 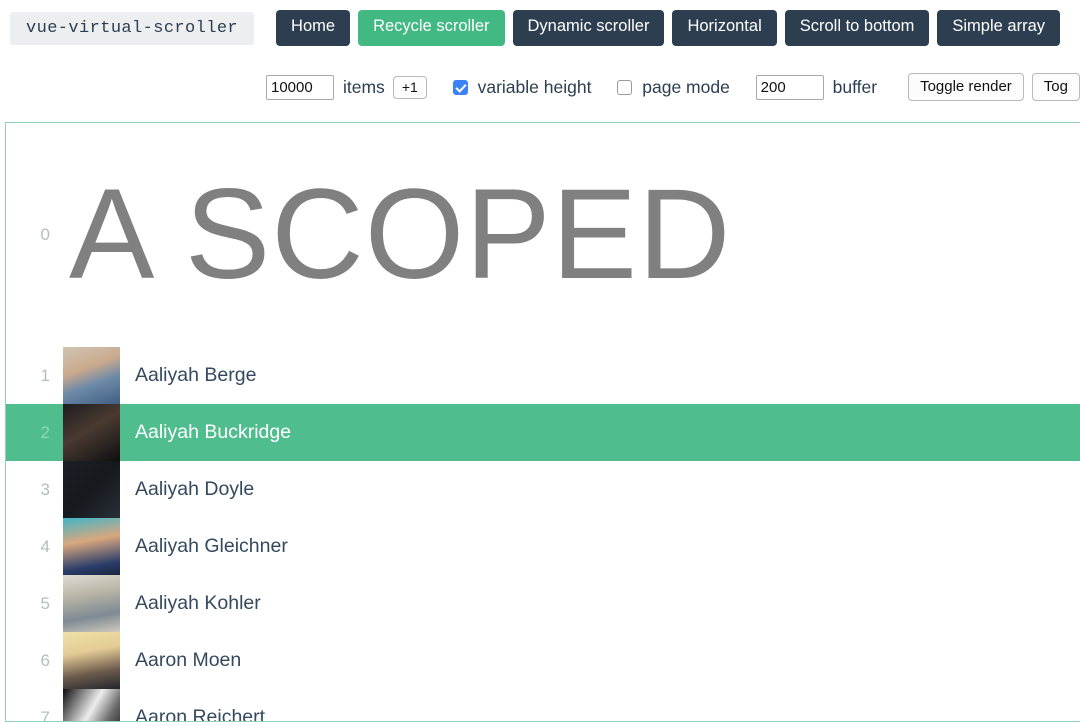 What do you see at coordinates (460, 87) in the screenshot?
I see `variable-height-checkbox` at bounding box center [460, 87].